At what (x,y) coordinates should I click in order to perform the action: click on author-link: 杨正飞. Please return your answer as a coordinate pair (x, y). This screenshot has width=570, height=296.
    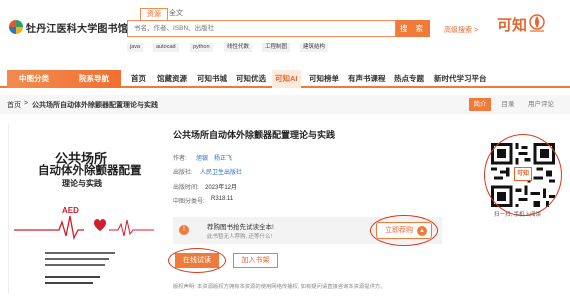
    Looking at the image, I should click on (223, 157).